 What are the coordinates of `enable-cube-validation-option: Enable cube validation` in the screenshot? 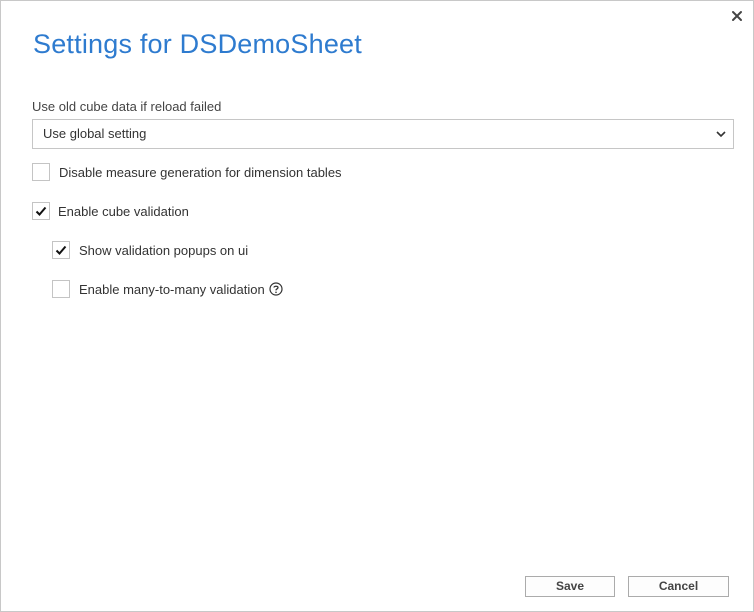 It's located at (110, 211).